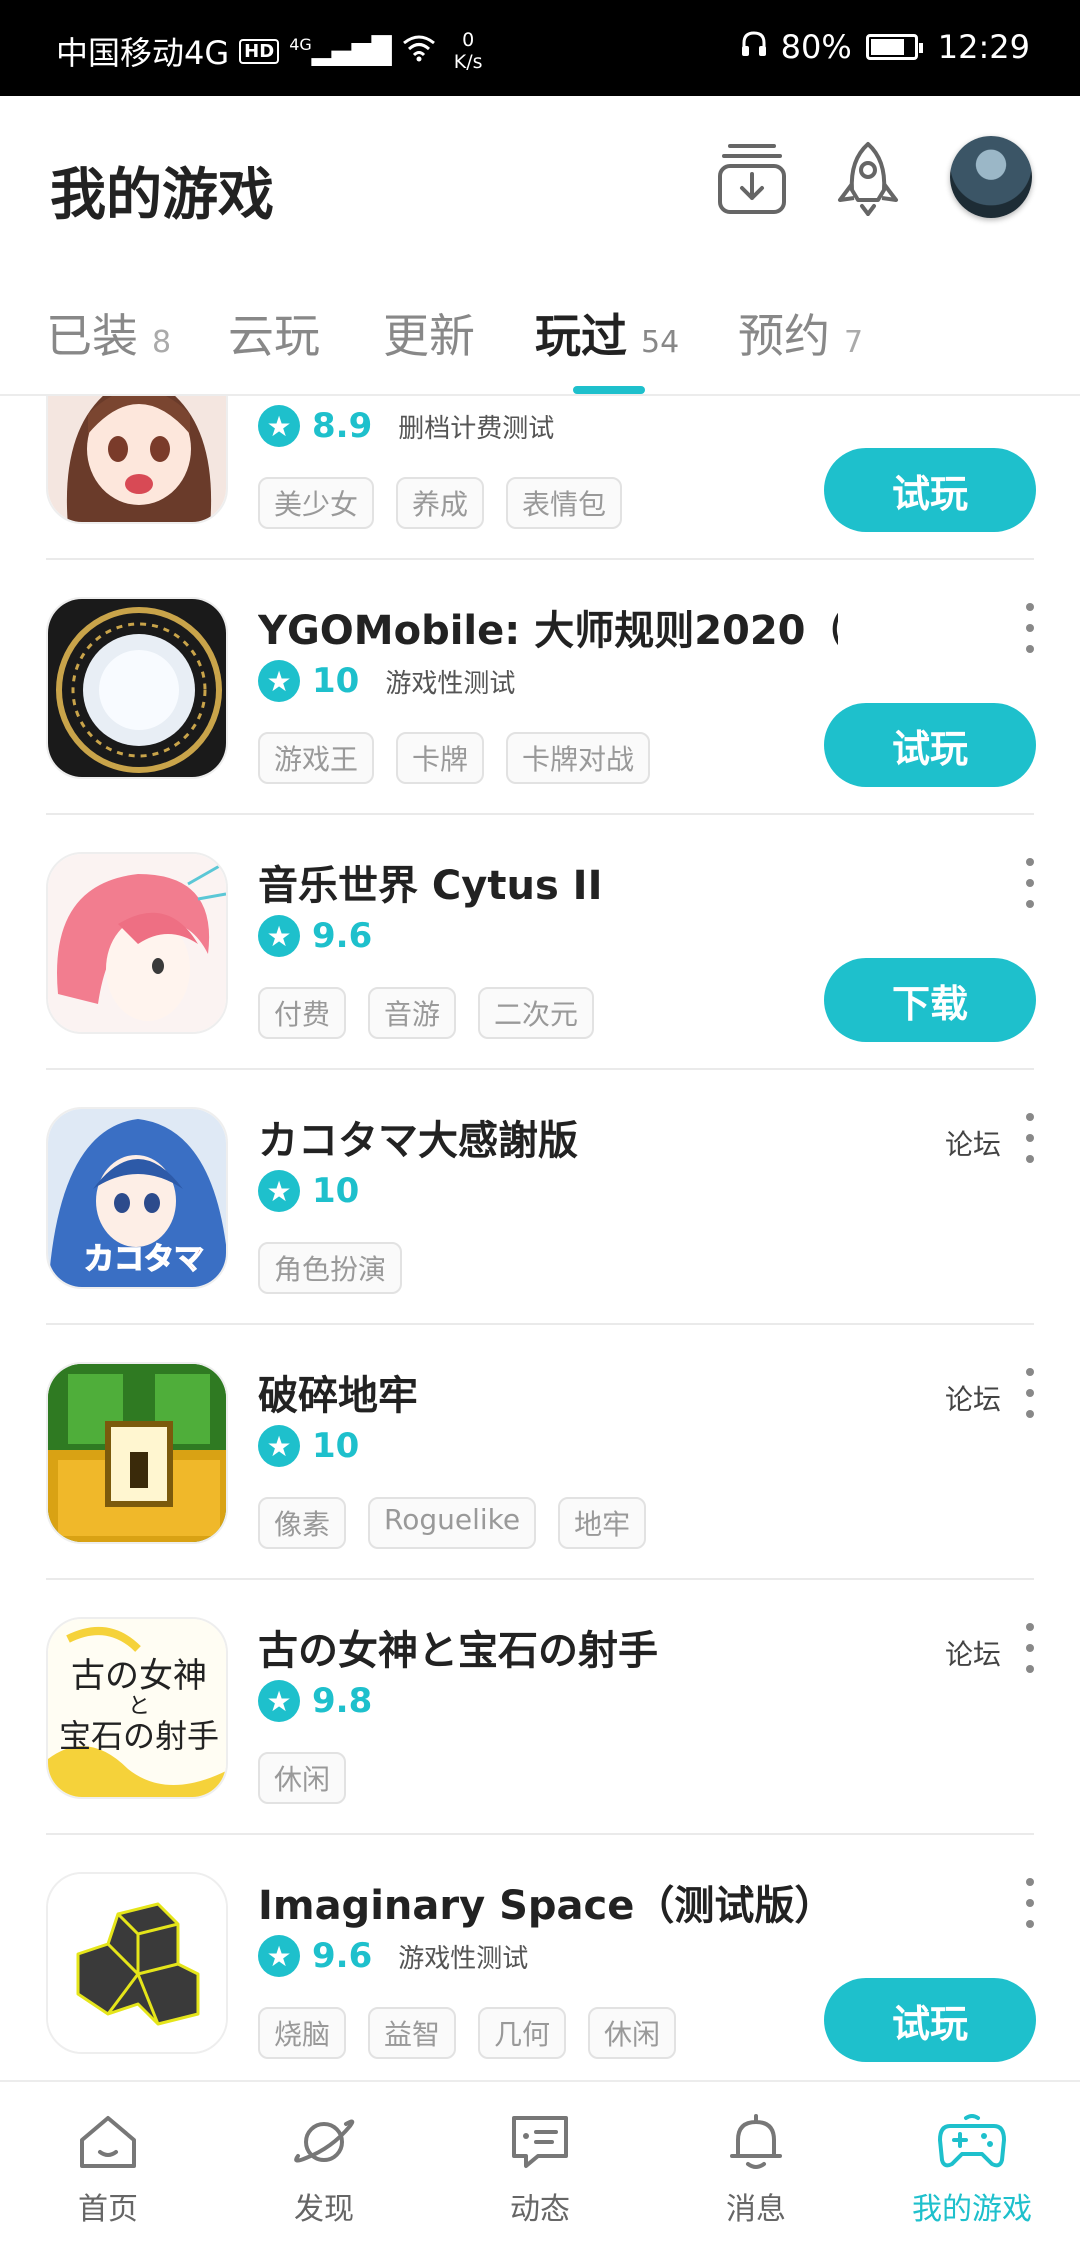  I want to click on game-list-item: カコタマ カコタマ大感謝版 论坛 ★ 10 角色扮演, so click(540, 1197).